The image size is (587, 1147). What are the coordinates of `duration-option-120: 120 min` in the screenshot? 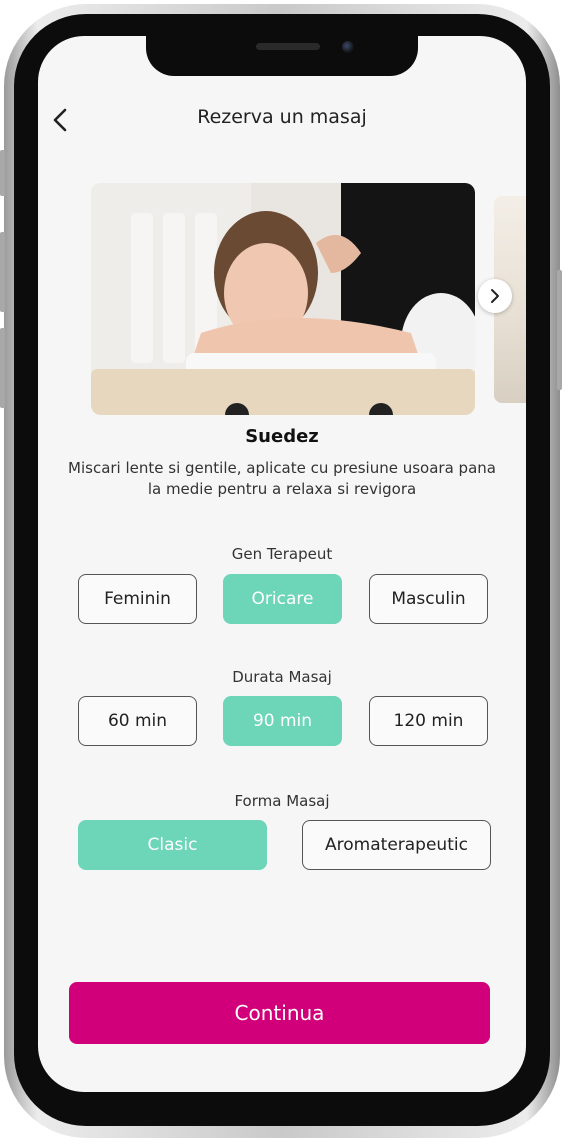 It's located at (428, 721).